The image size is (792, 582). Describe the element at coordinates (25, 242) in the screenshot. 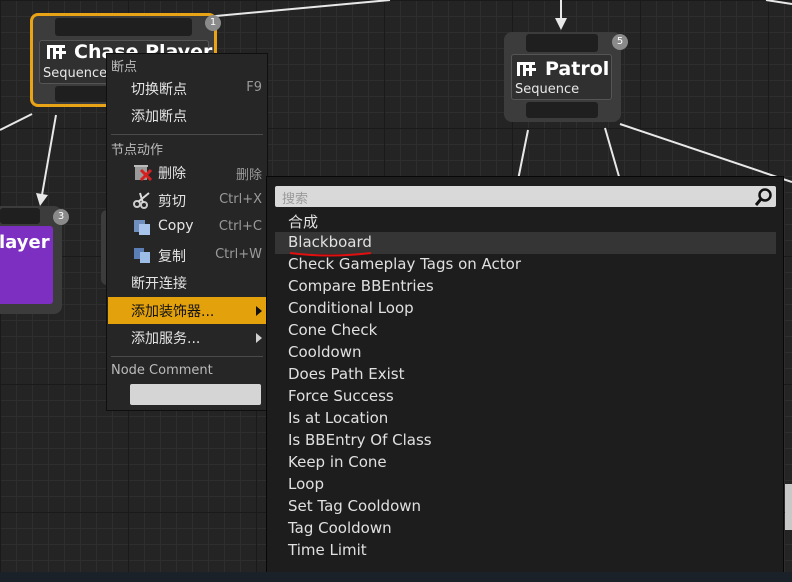

I see `node-title: layer` at that location.